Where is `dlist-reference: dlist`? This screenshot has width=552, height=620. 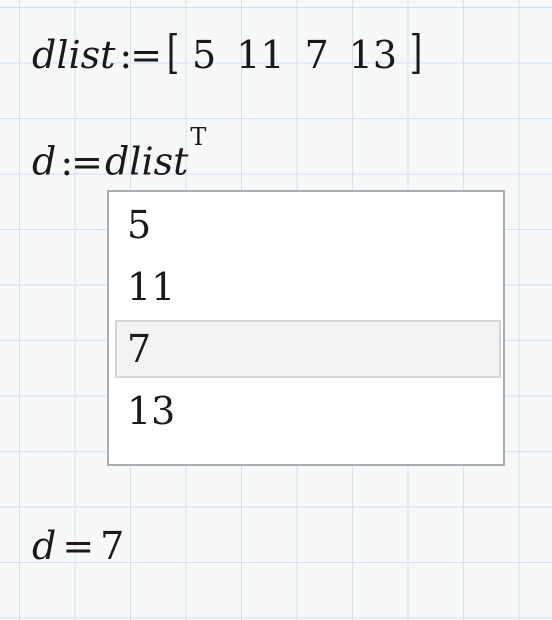 dlist-reference: dlist is located at coordinates (146, 161).